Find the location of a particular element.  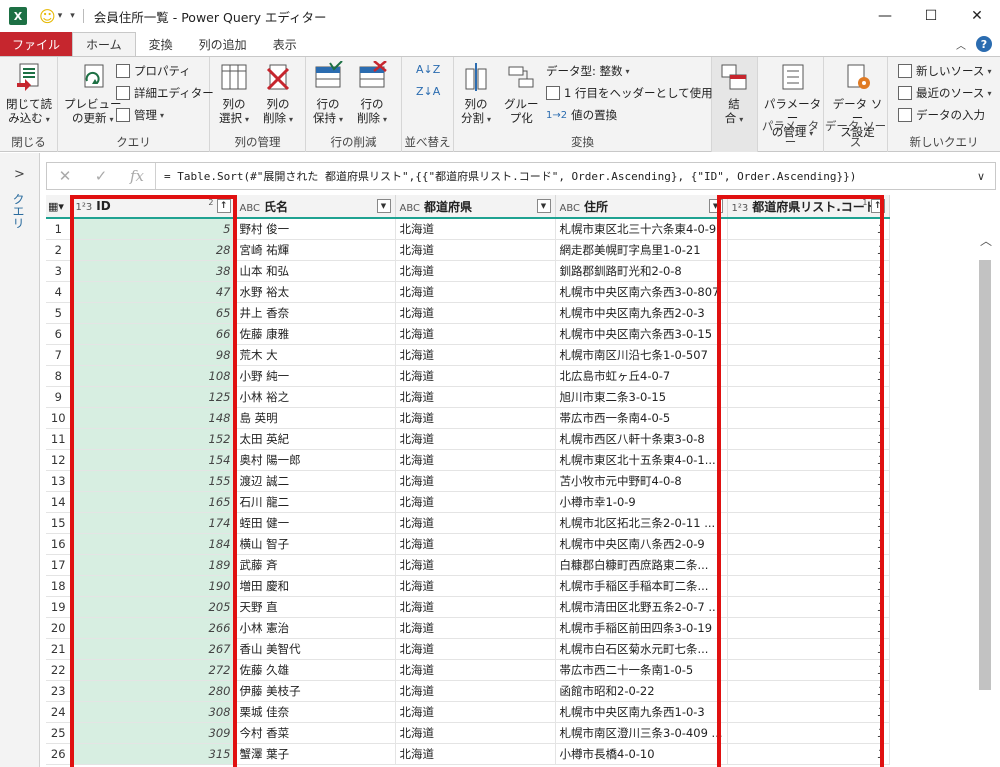

table-row: 17 189 武藤 斉北海道 白糠郡白糠町西庶路東二条... 1 is located at coordinates (468, 565).